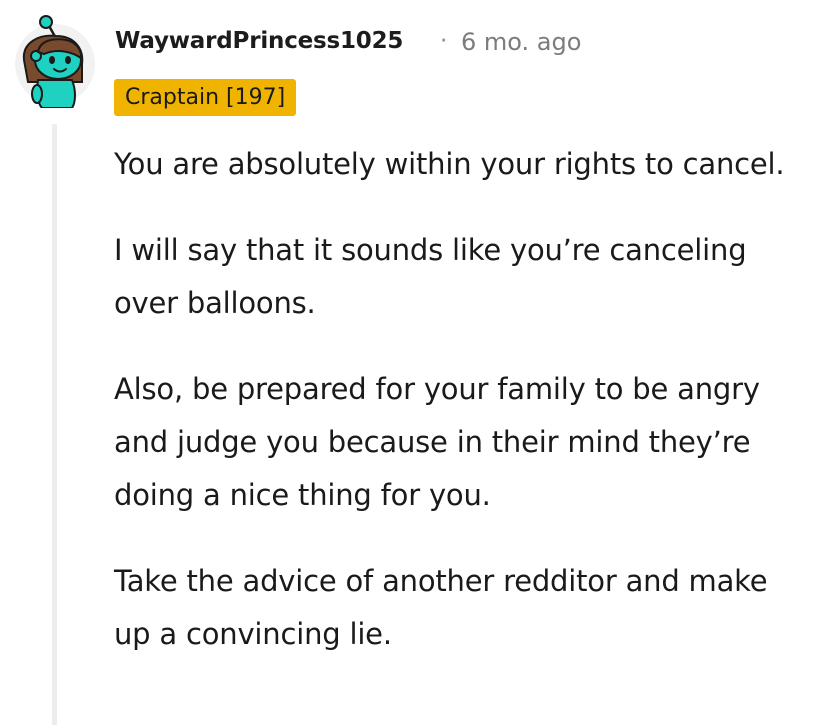 This screenshot has height=725, width=819. What do you see at coordinates (54, 424) in the screenshot?
I see `thread-line` at bounding box center [54, 424].